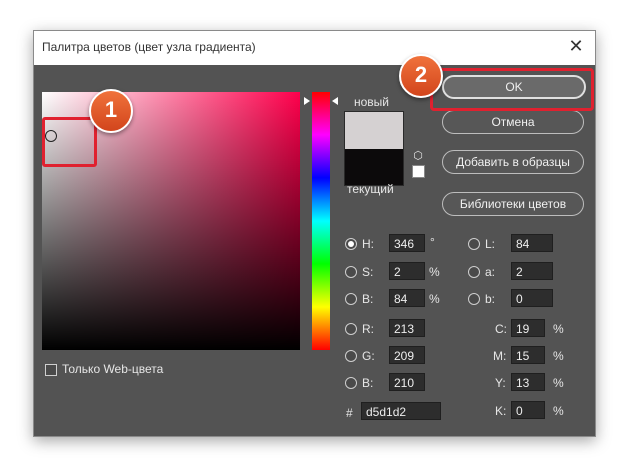  Describe the element at coordinates (558, 329) in the screenshot. I see `c-unit: %` at that location.